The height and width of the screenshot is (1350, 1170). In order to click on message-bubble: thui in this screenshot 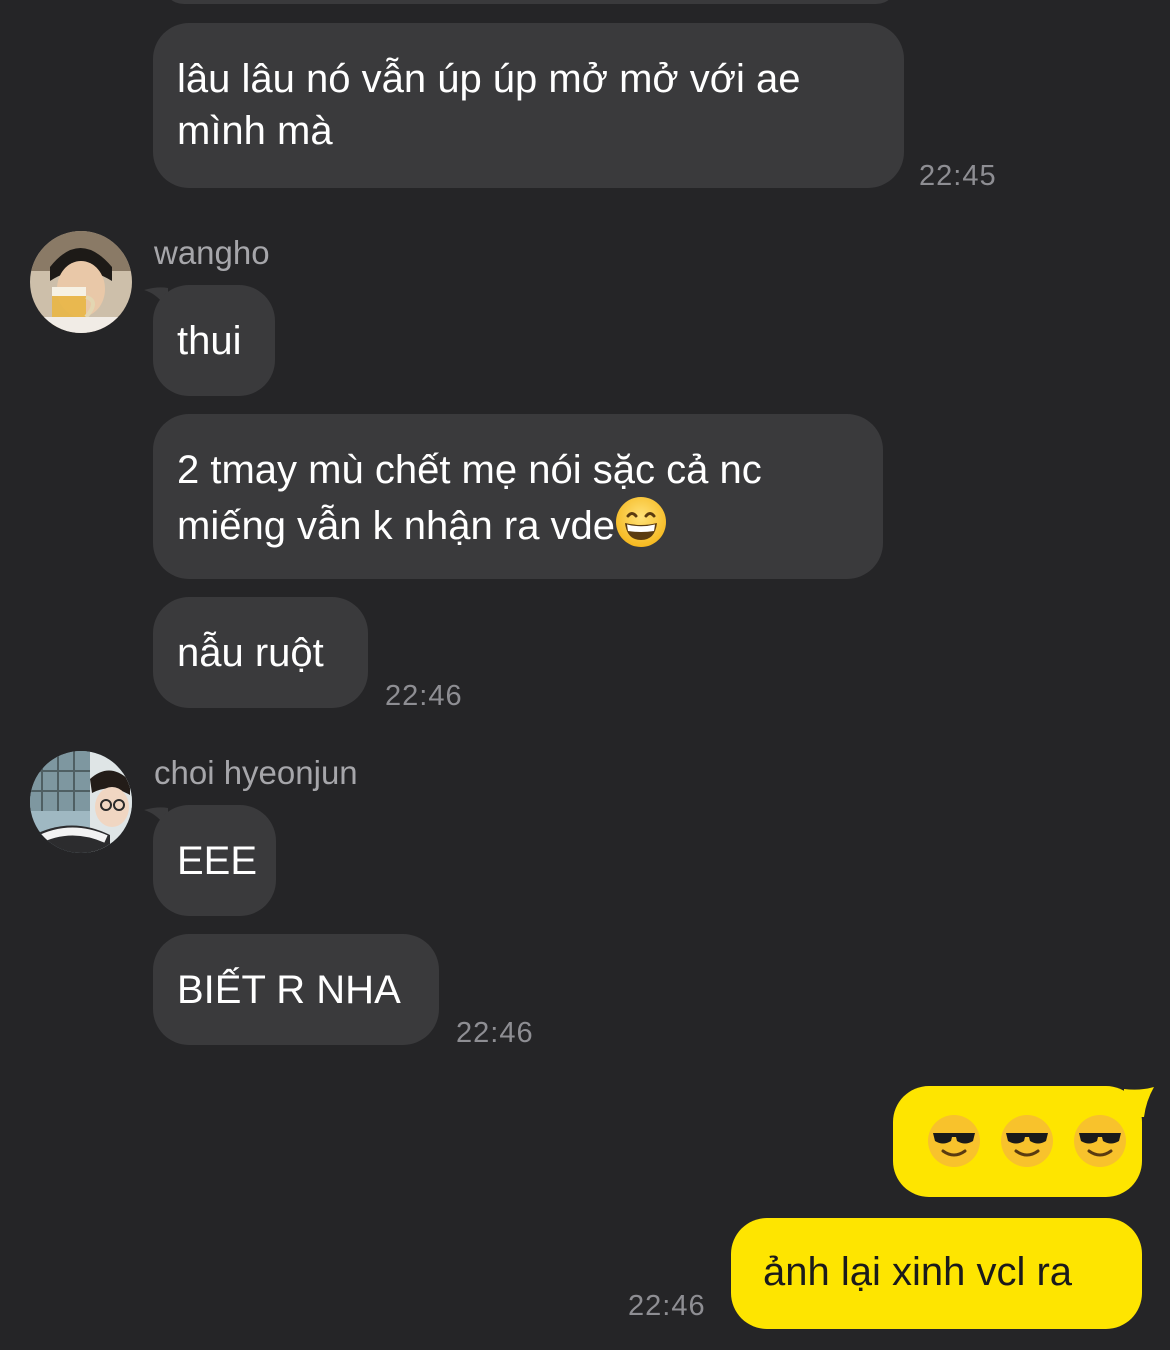, I will do `click(214, 340)`.